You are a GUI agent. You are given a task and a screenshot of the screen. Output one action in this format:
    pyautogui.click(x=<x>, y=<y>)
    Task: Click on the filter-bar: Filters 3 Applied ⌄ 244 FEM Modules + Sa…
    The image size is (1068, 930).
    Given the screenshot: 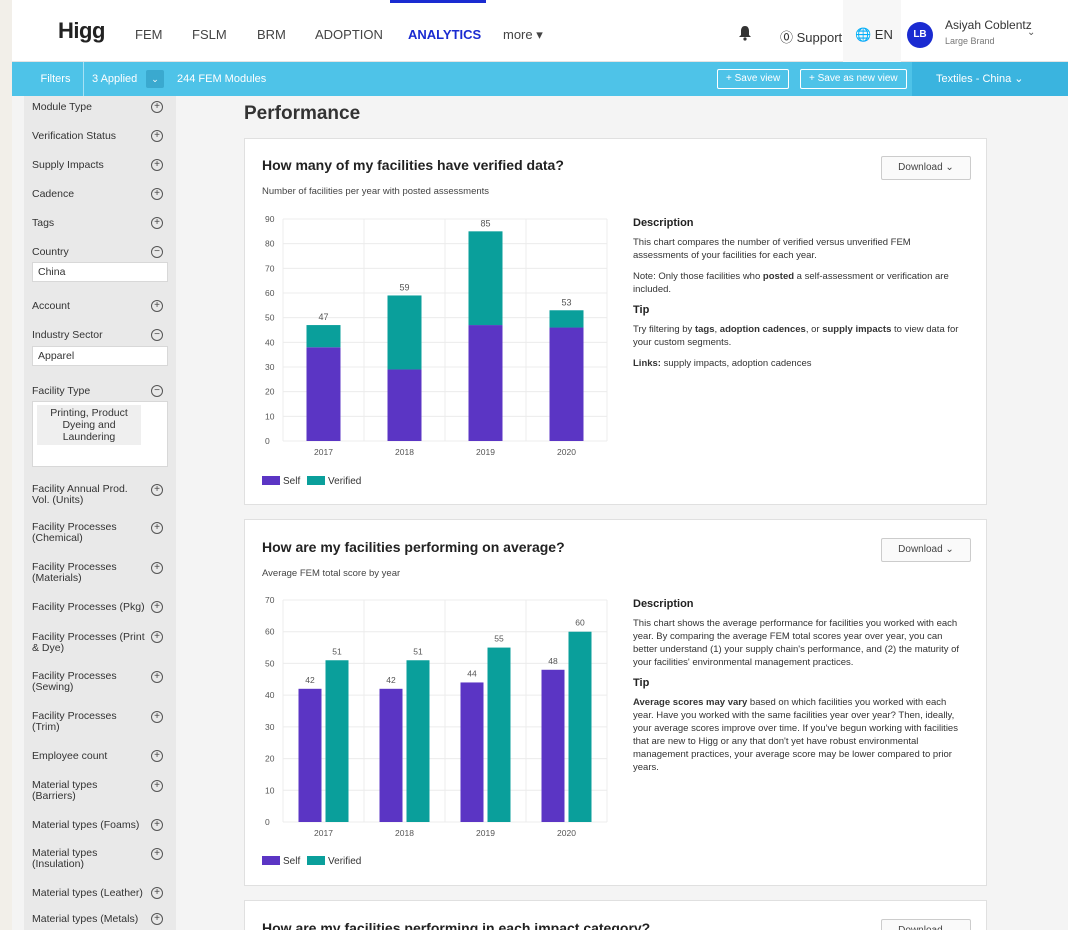 What is the action you would take?
    pyautogui.click(x=540, y=79)
    